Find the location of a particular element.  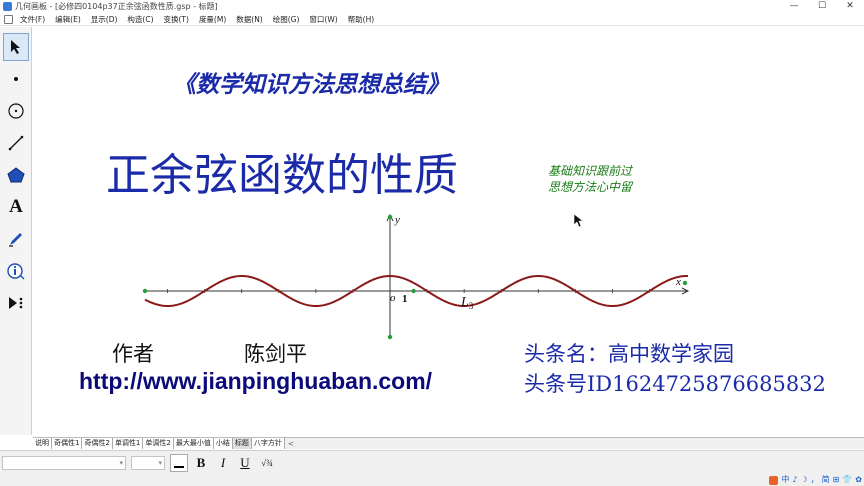

math-symbol-button: √¾ is located at coordinates (267, 463).